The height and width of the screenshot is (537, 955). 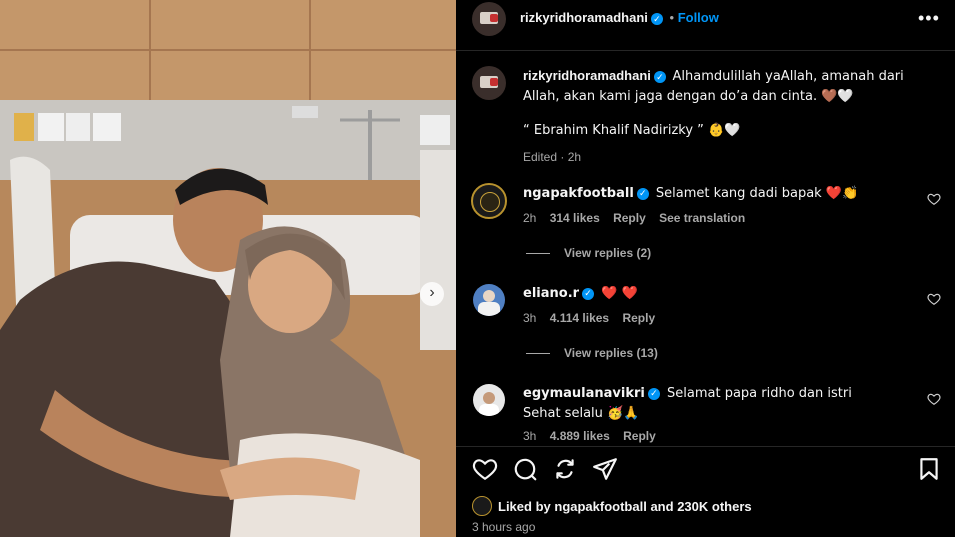 I want to click on author-avatar, so click(x=489, y=19).